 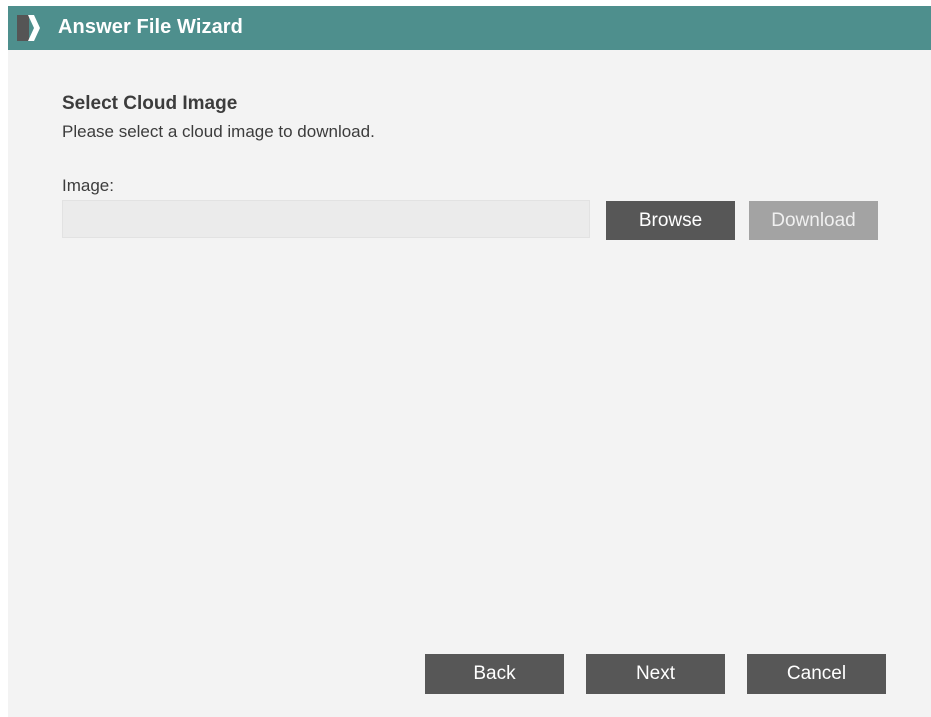 I want to click on cancel-button: Cancel, so click(x=816, y=674).